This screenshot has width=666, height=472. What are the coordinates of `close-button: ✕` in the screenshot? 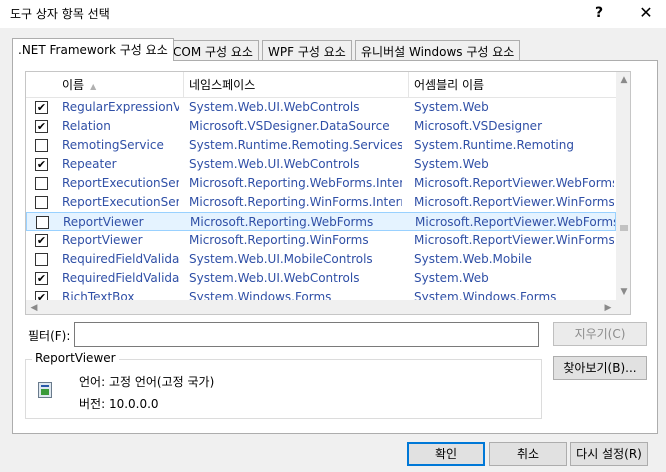 It's located at (646, 13).